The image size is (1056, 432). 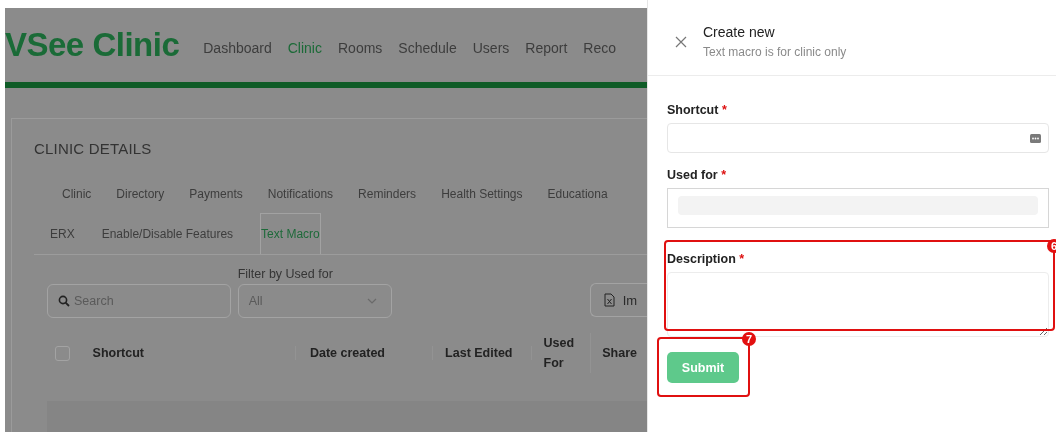 What do you see at coordinates (858, 208) in the screenshot?
I see `select-field` at bounding box center [858, 208].